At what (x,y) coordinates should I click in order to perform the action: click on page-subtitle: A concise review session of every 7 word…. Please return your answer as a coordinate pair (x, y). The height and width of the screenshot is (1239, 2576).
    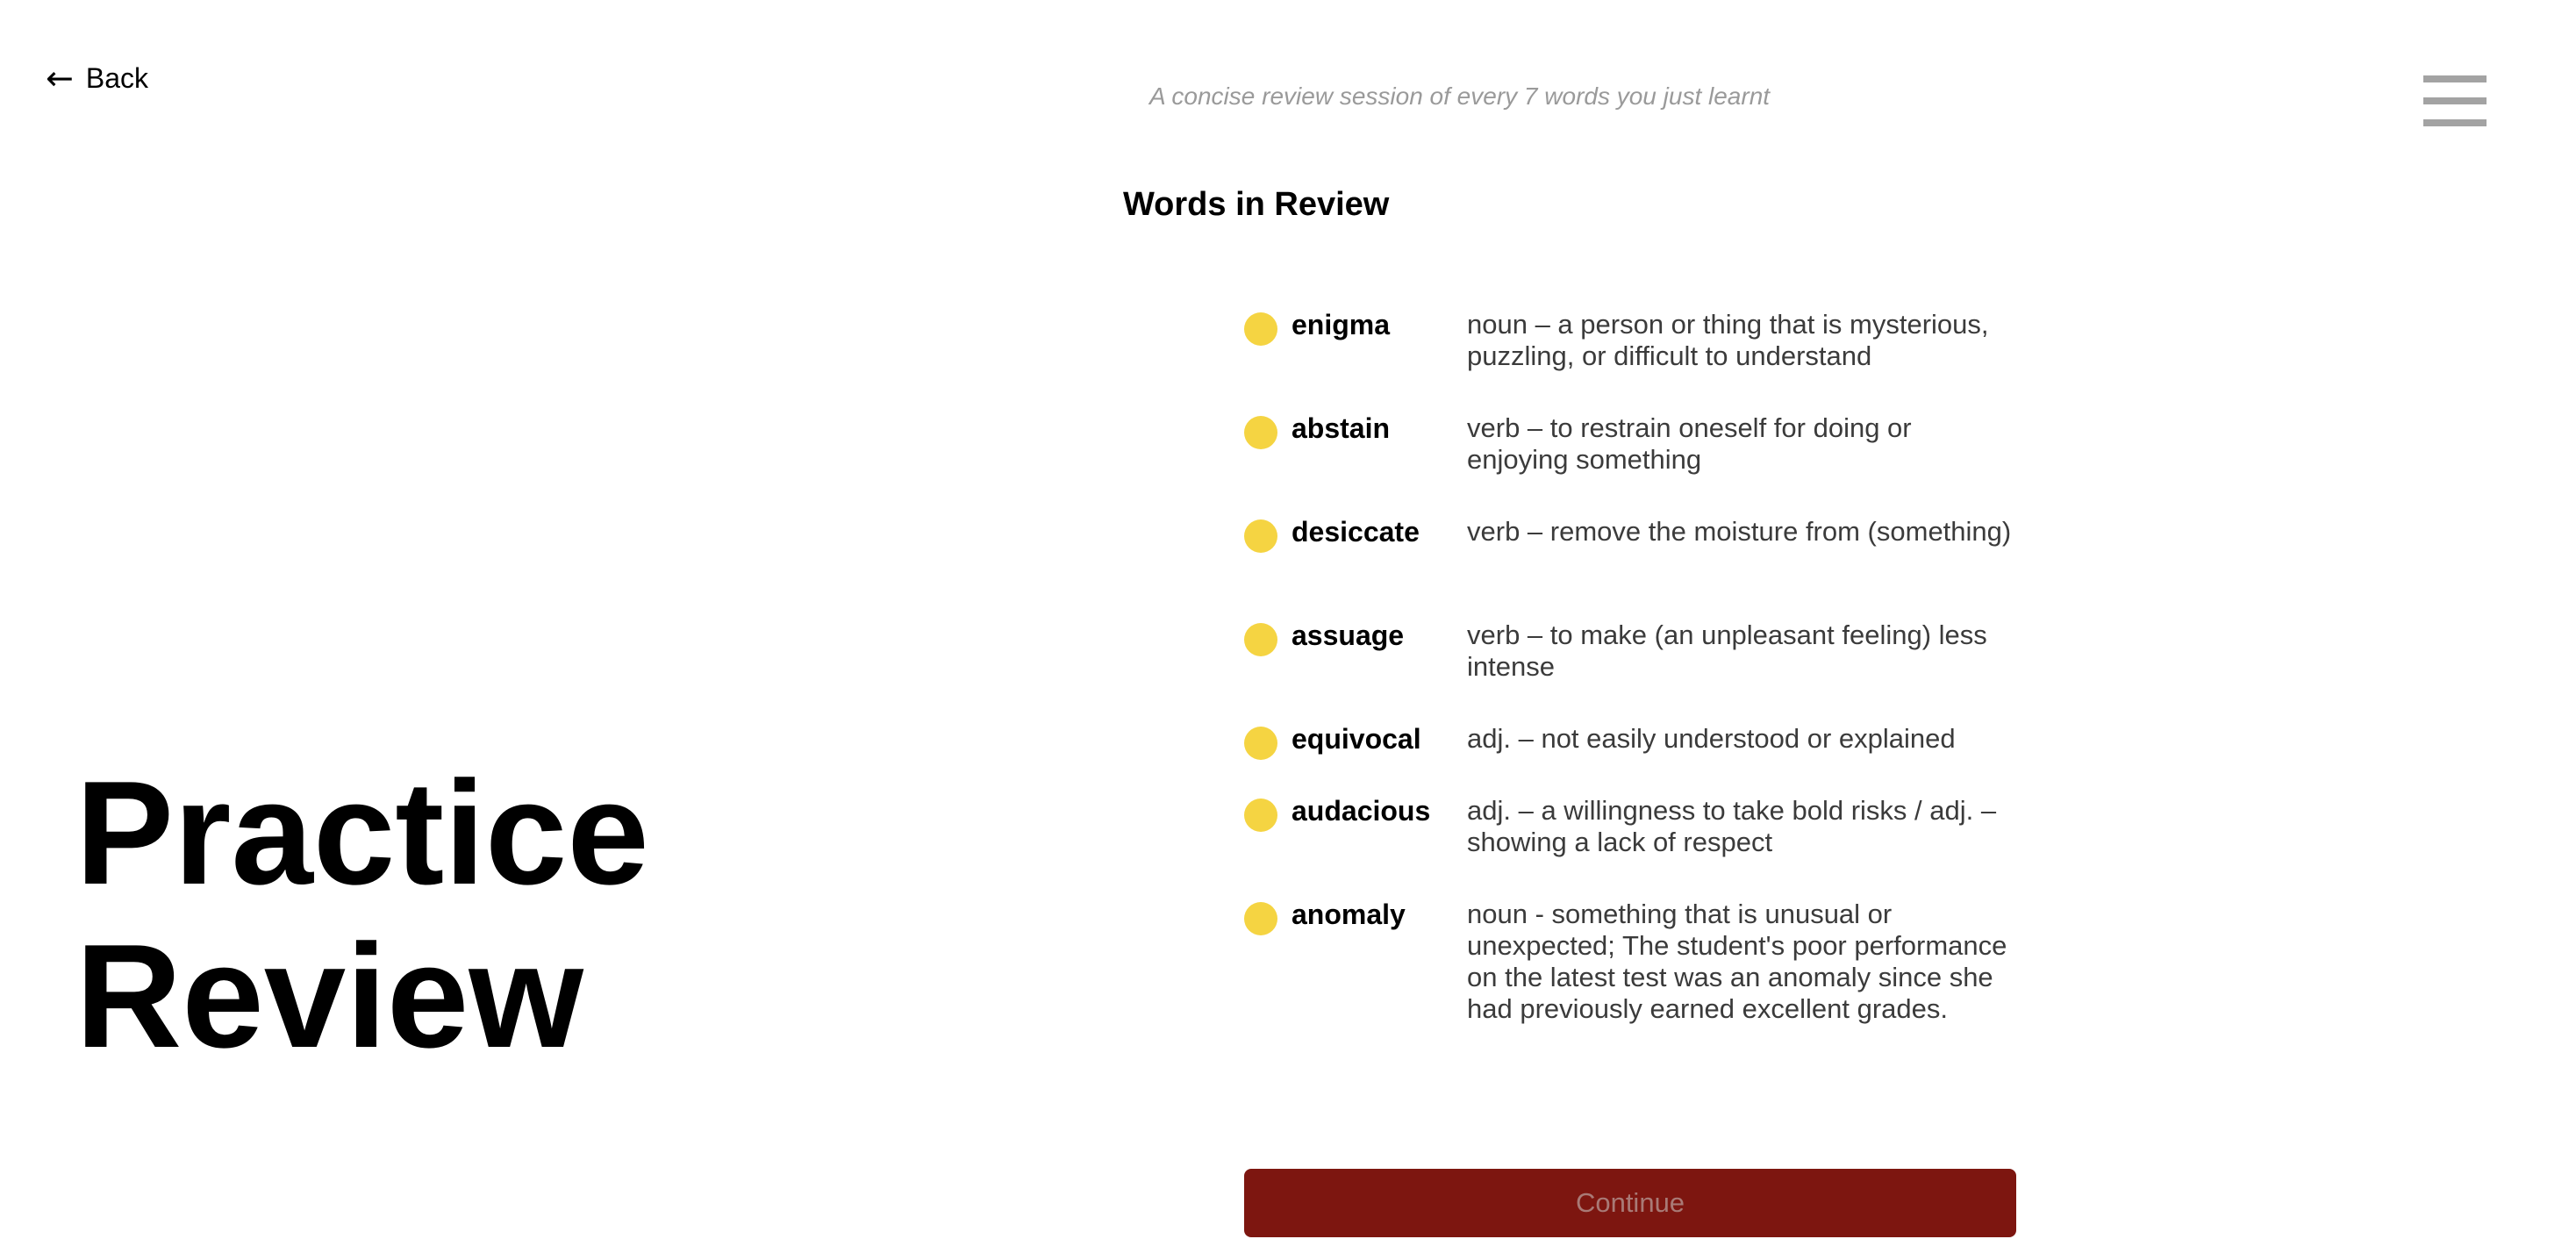
    Looking at the image, I should click on (1460, 96).